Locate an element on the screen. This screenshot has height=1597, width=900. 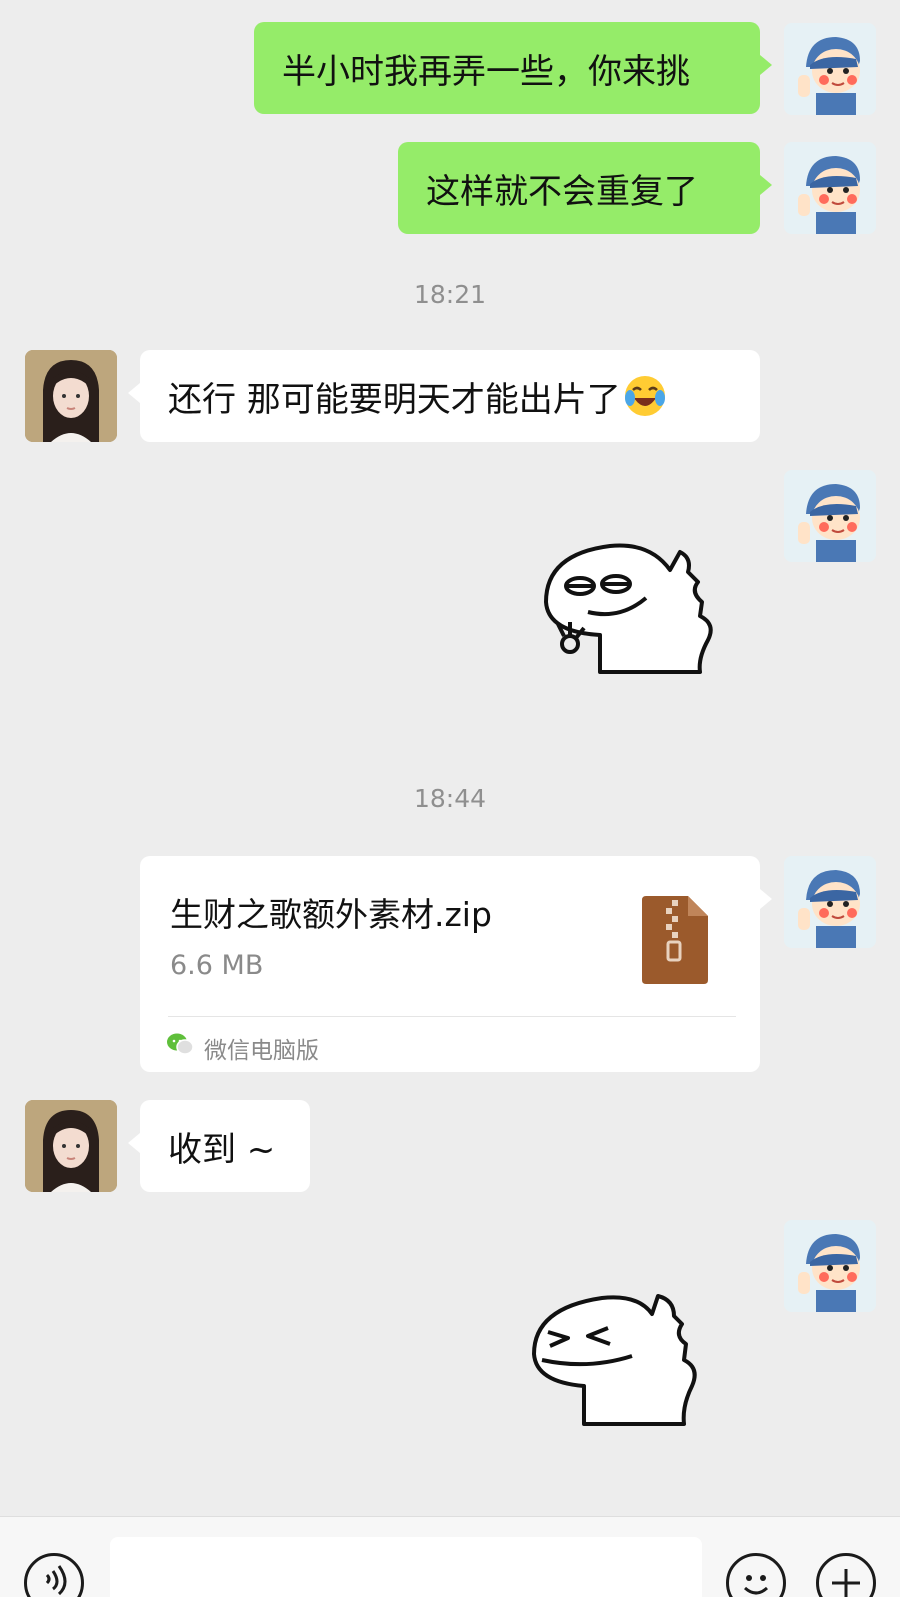
timestamp: 18:21 is located at coordinates (450, 294).